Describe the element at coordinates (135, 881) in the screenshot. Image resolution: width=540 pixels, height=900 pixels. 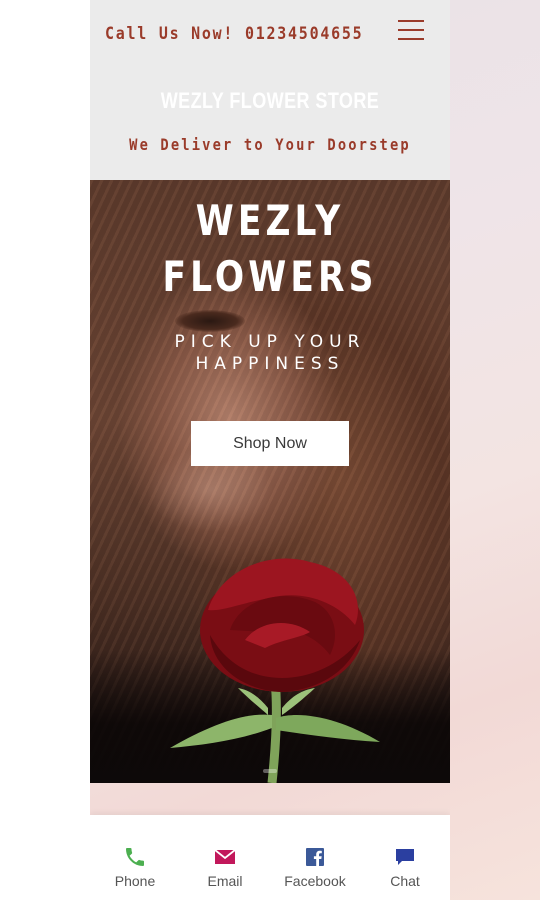
I see `phone-label: Phone` at that location.